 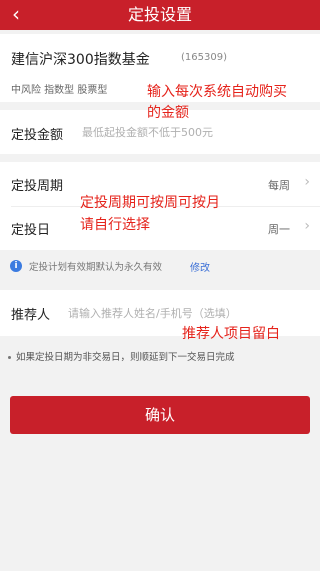 I want to click on top-bar: ‹ 定投设置, so click(x=160, y=15).